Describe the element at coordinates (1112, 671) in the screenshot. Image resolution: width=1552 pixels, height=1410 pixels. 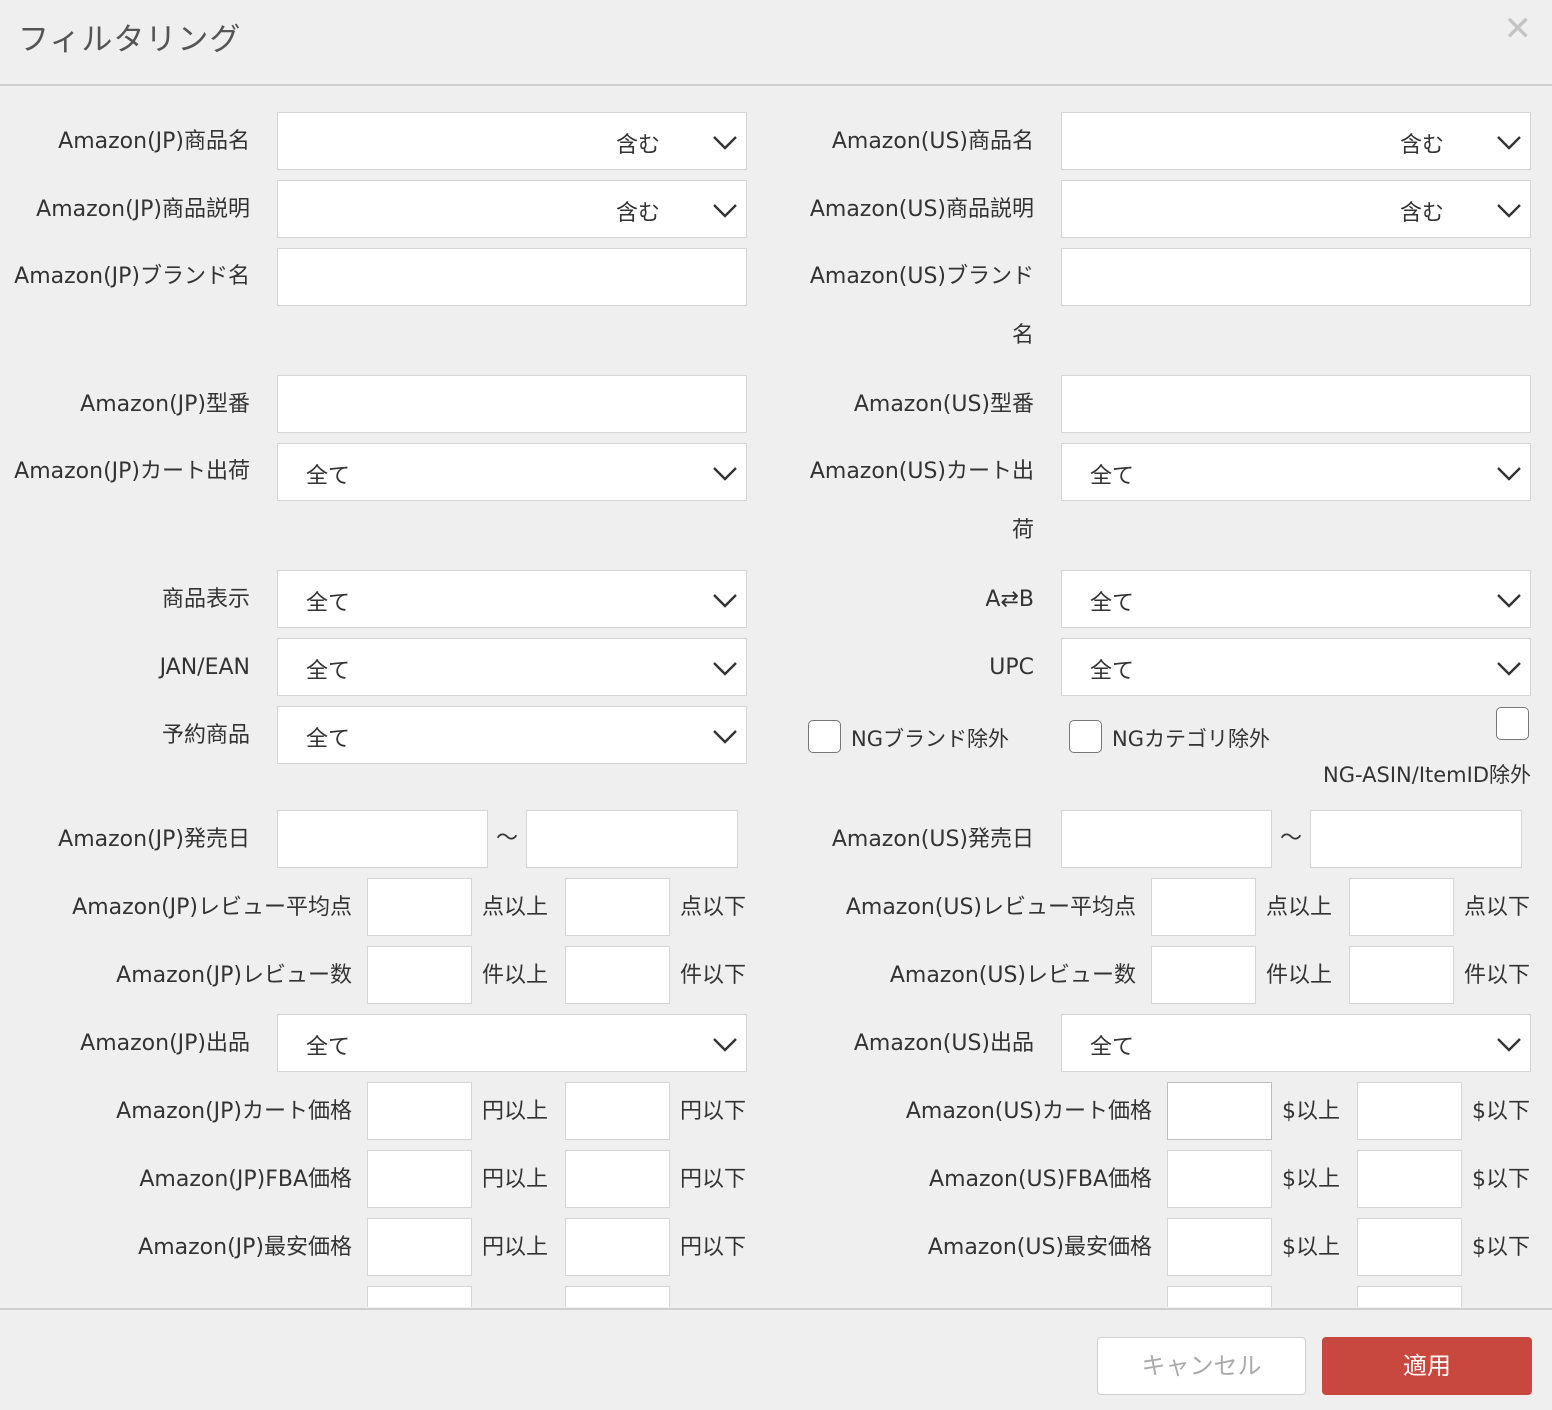
I see `upc-value: 全て` at that location.